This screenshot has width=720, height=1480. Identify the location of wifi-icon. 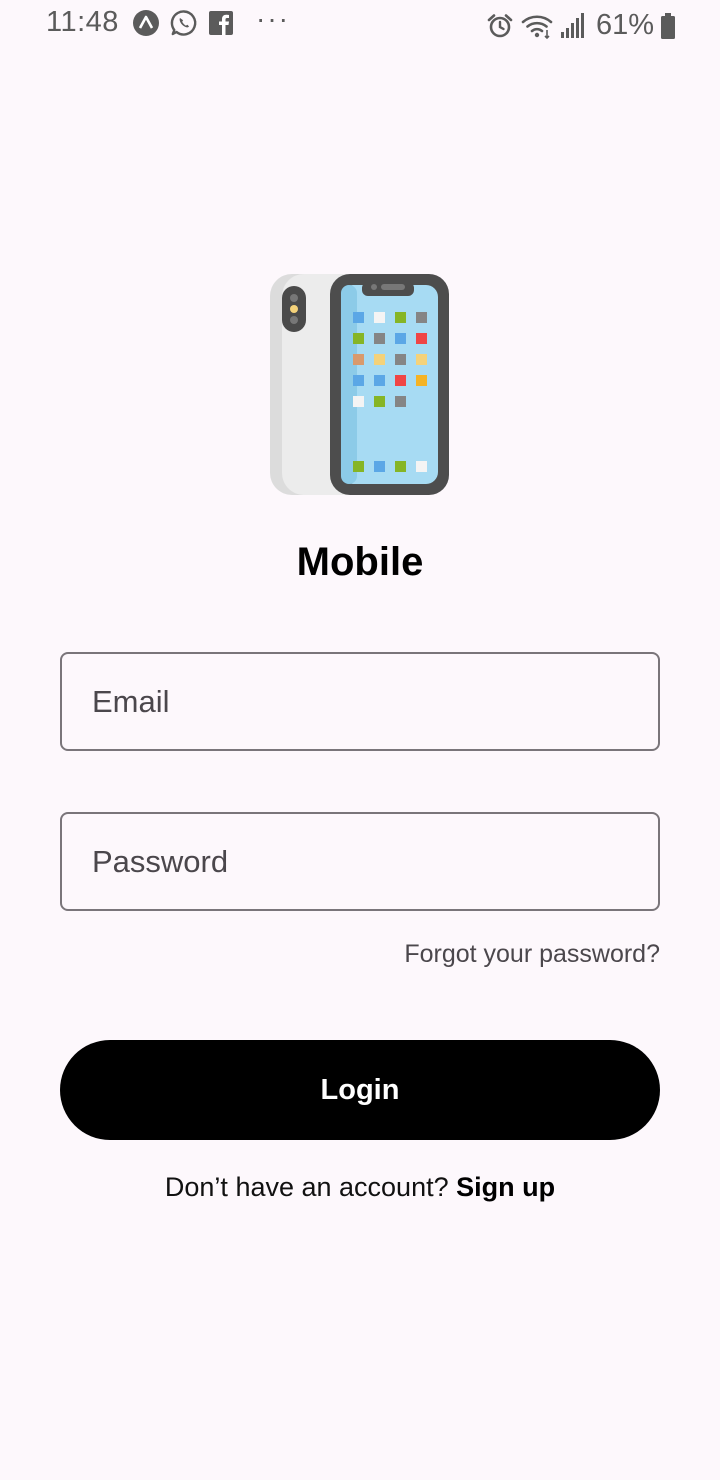
(537, 26).